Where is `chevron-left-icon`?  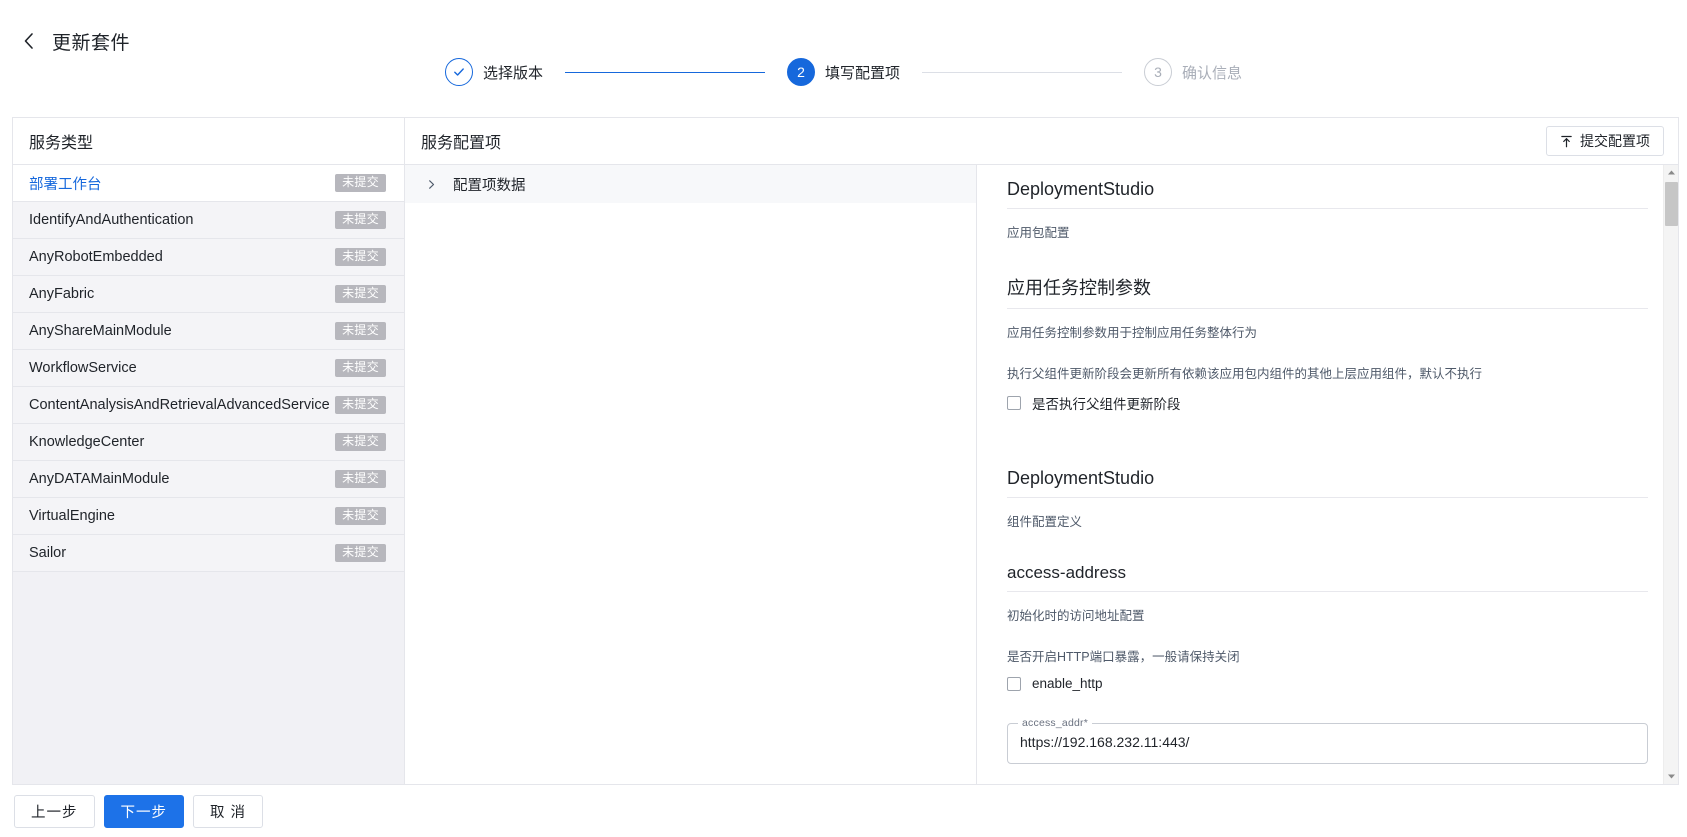 chevron-left-icon is located at coordinates (29, 41).